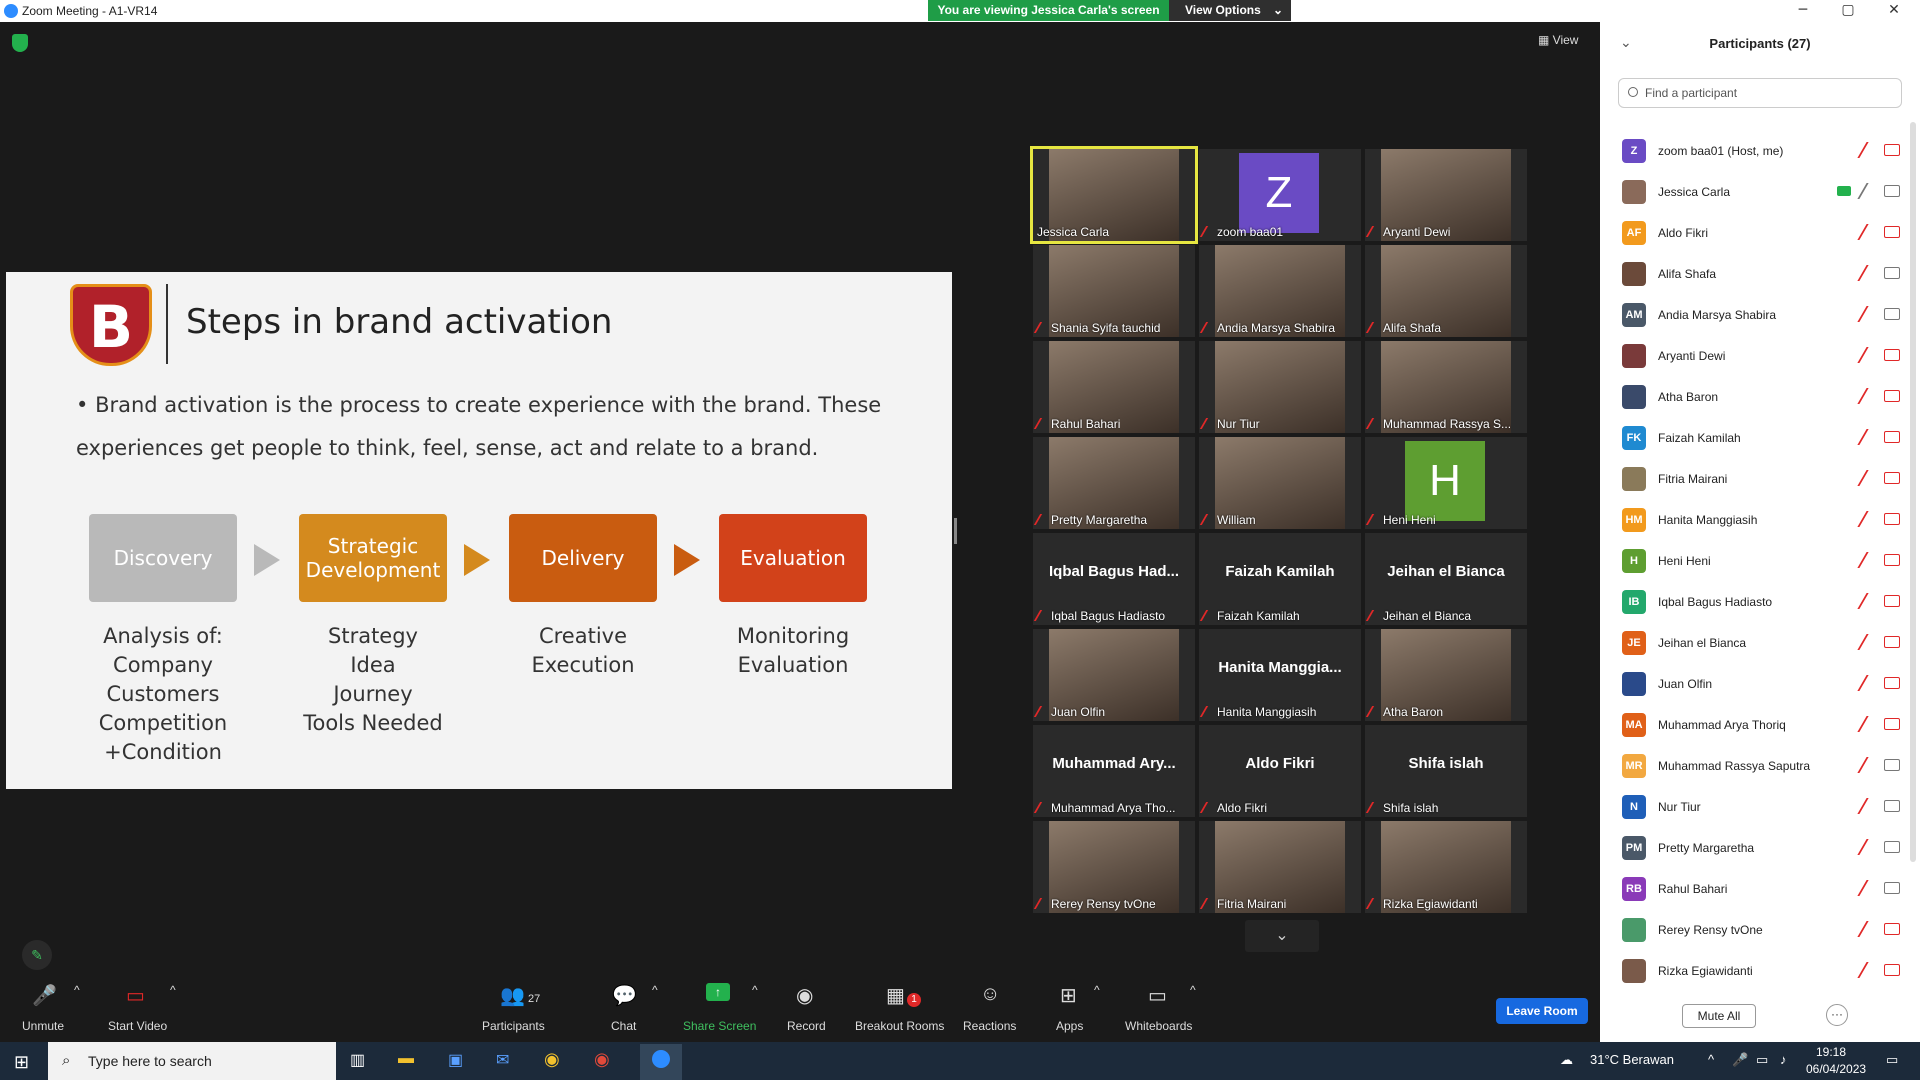 Image resolution: width=1920 pixels, height=1080 pixels. Describe the element at coordinates (655, 990) in the screenshot. I see `chat-chevron-icon: ^` at that location.